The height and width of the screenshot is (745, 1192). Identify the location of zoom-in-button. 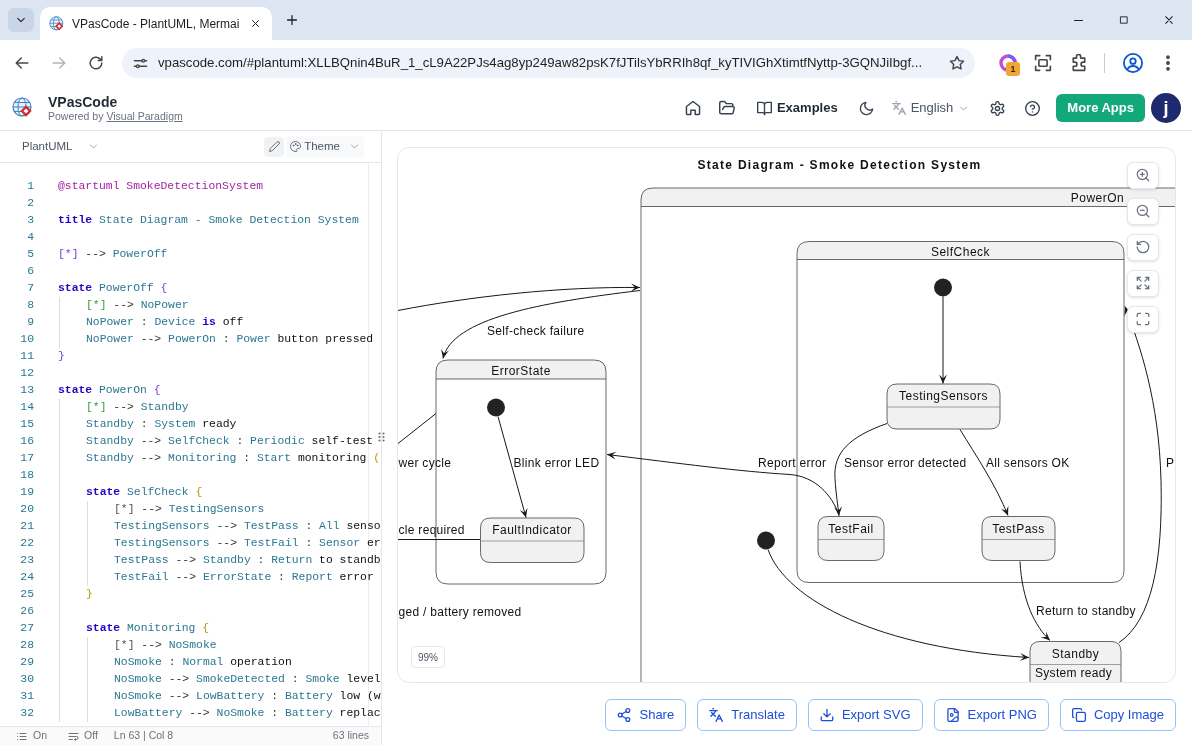
(1143, 175).